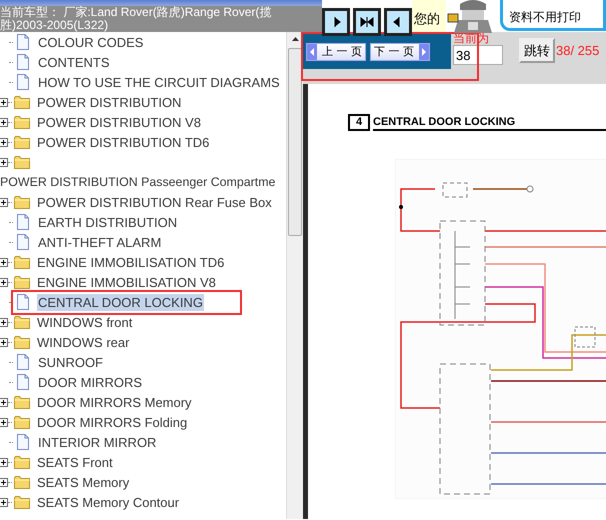 The width and height of the screenshot is (606, 520). Describe the element at coordinates (154, 202) in the screenshot. I see `tree-item: POWER DISTRIBUTION Rear Fuse Box` at that location.